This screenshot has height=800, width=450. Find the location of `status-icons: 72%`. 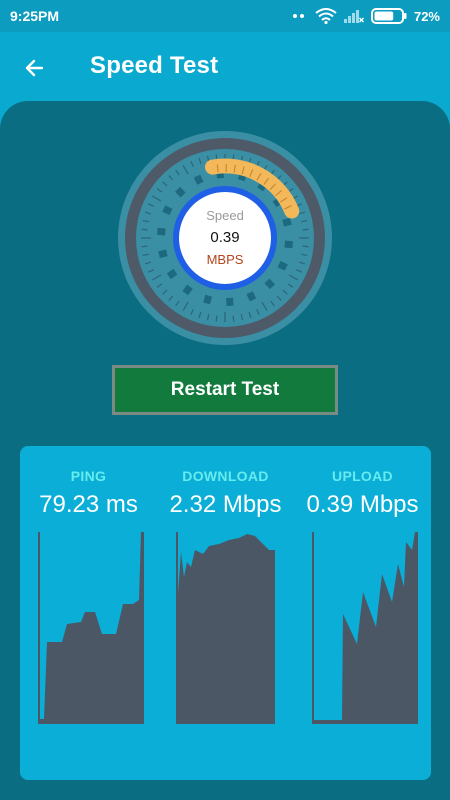

status-icons: 72% is located at coordinates (366, 16).